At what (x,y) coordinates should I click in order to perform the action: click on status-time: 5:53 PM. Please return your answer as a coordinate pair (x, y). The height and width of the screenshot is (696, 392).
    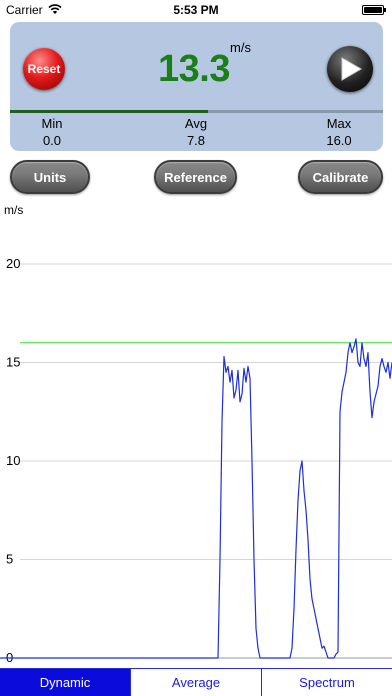
    Looking at the image, I should click on (196, 10).